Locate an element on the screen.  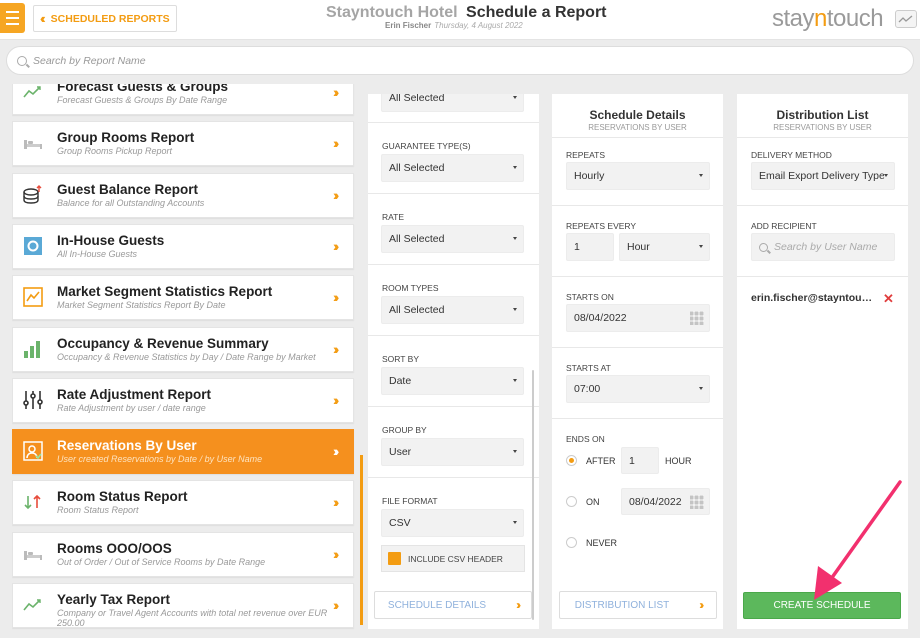
double-chevron-left-icon: ‹‹ is located at coordinates (42, 18).